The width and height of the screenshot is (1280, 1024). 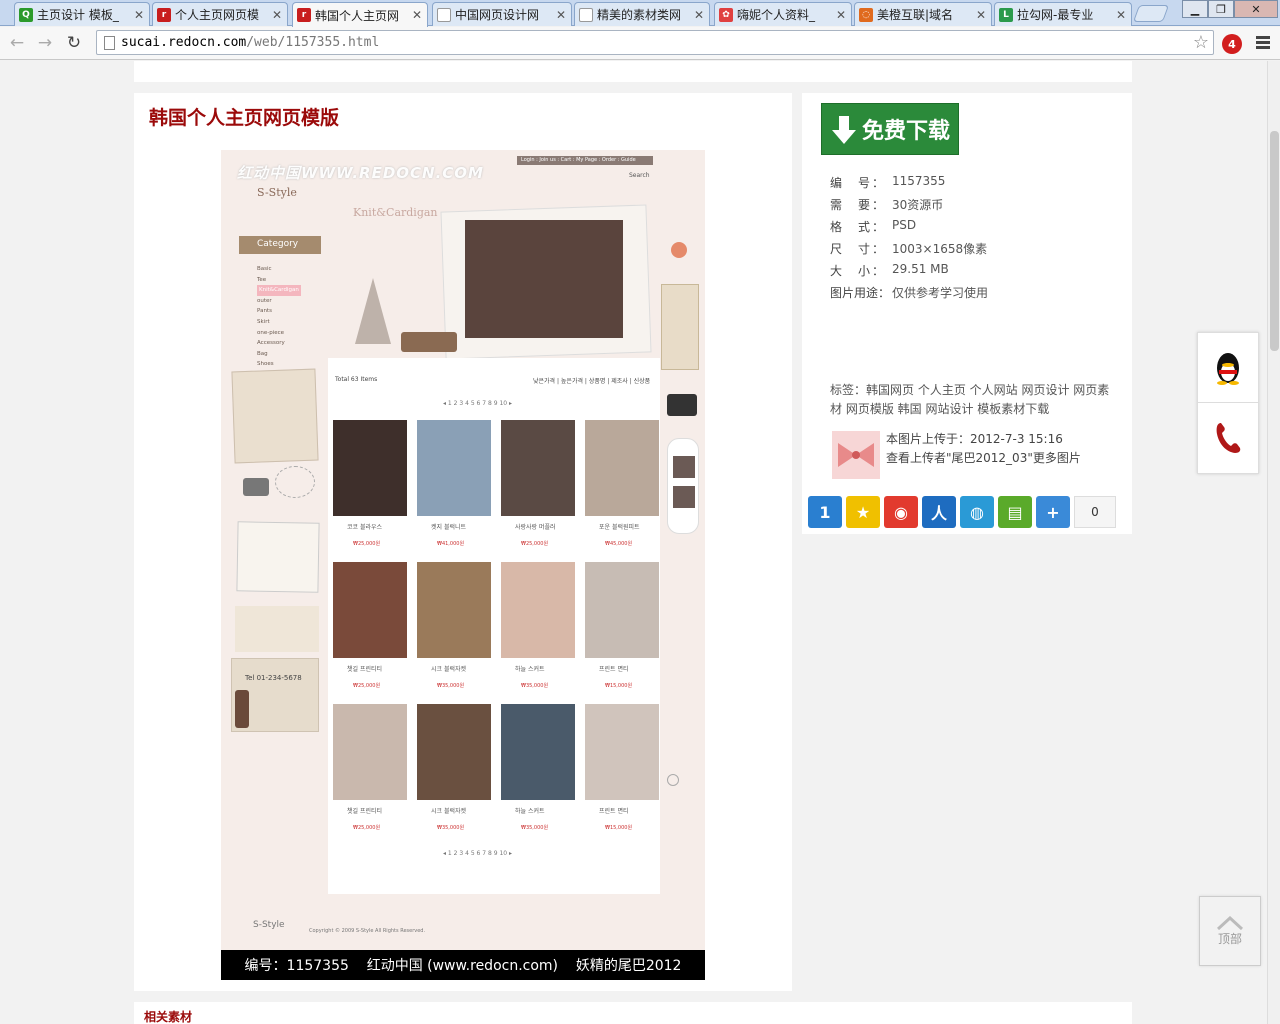 I want to click on share-more-icon: +, so click(x=1053, y=512).